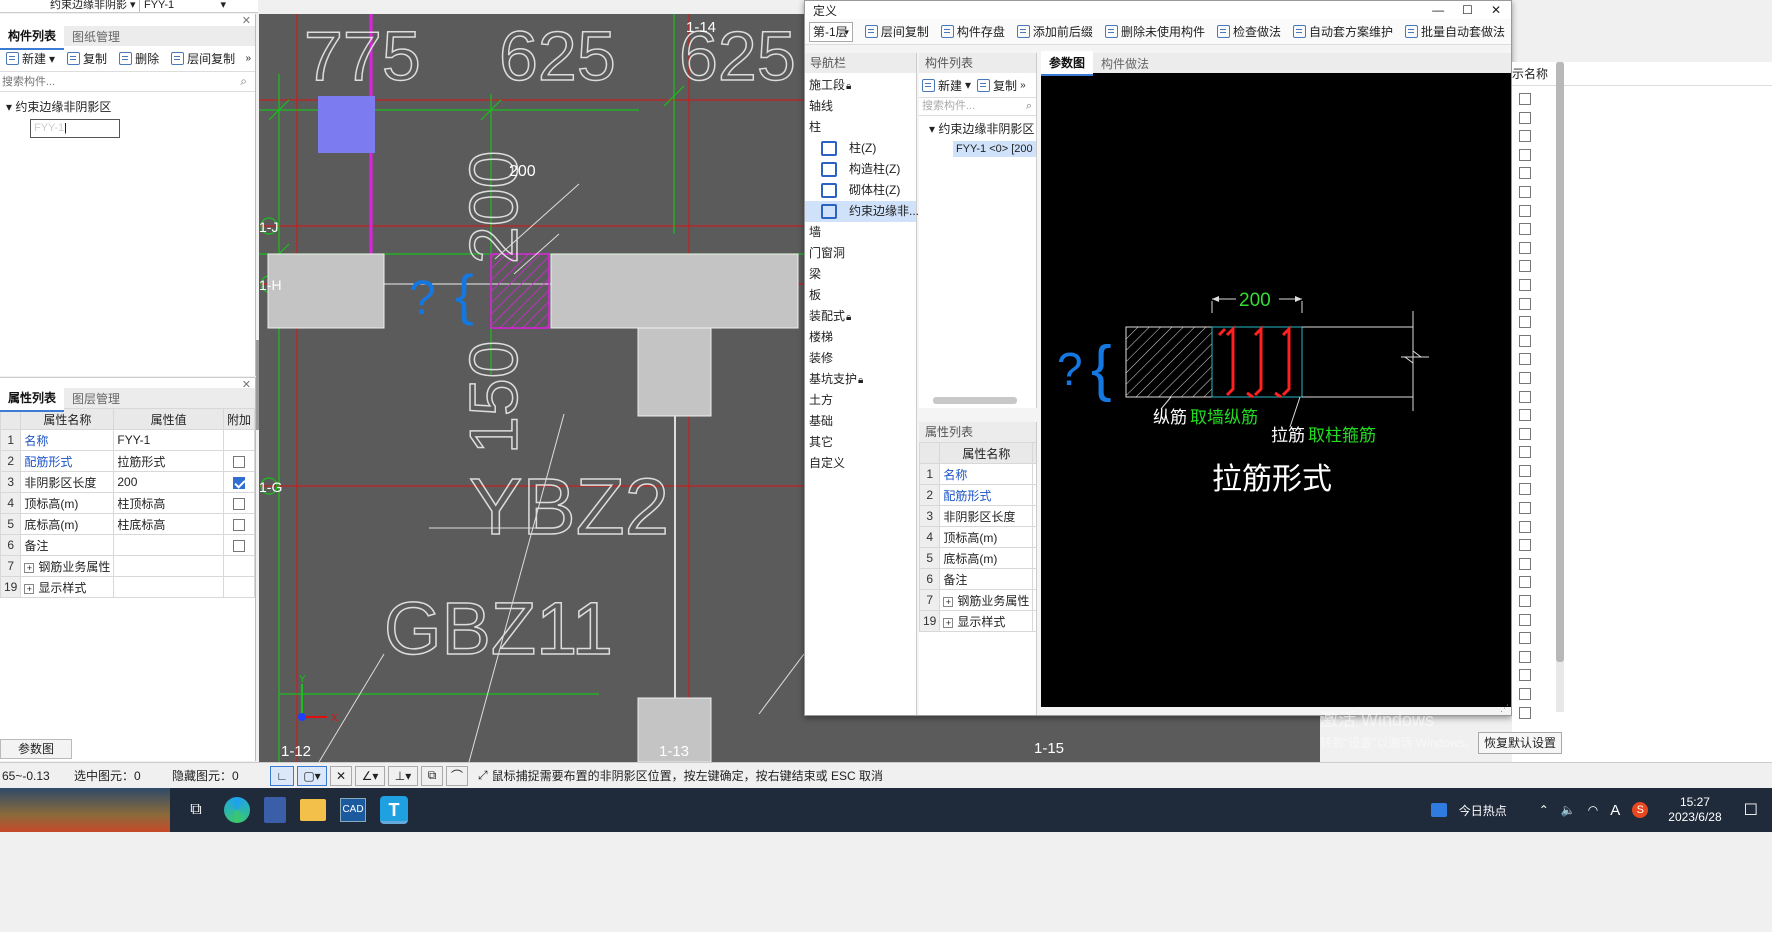 The height and width of the screenshot is (932, 1772). I want to click on comp-new-button: 新建 ▾, so click(946, 85).